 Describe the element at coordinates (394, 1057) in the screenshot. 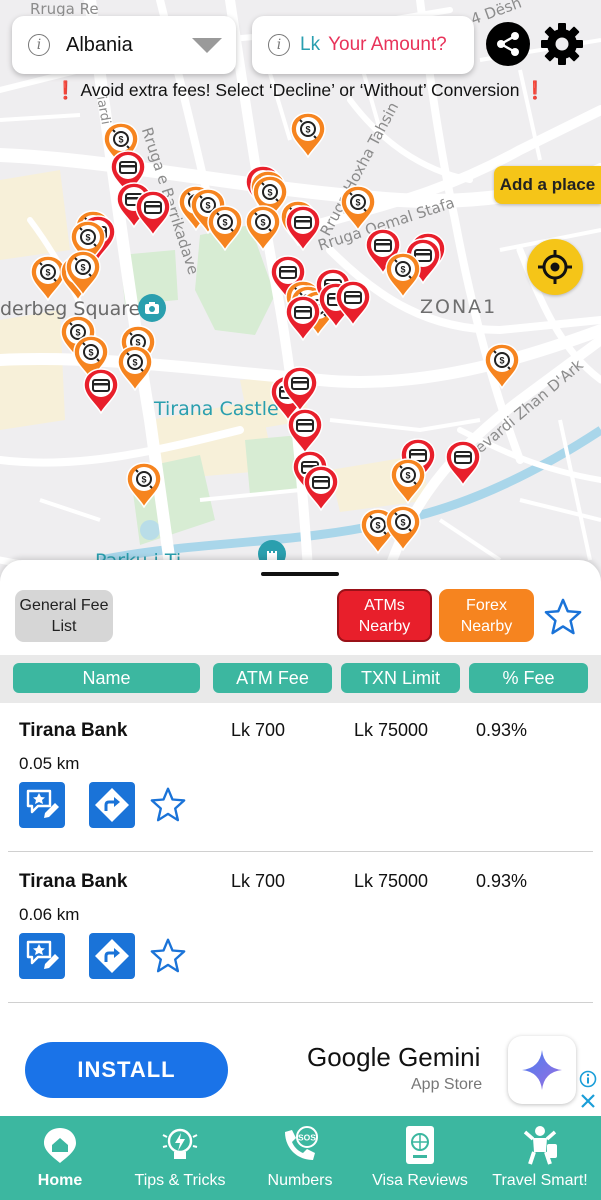

I see `ad-title: Google Gemini` at that location.